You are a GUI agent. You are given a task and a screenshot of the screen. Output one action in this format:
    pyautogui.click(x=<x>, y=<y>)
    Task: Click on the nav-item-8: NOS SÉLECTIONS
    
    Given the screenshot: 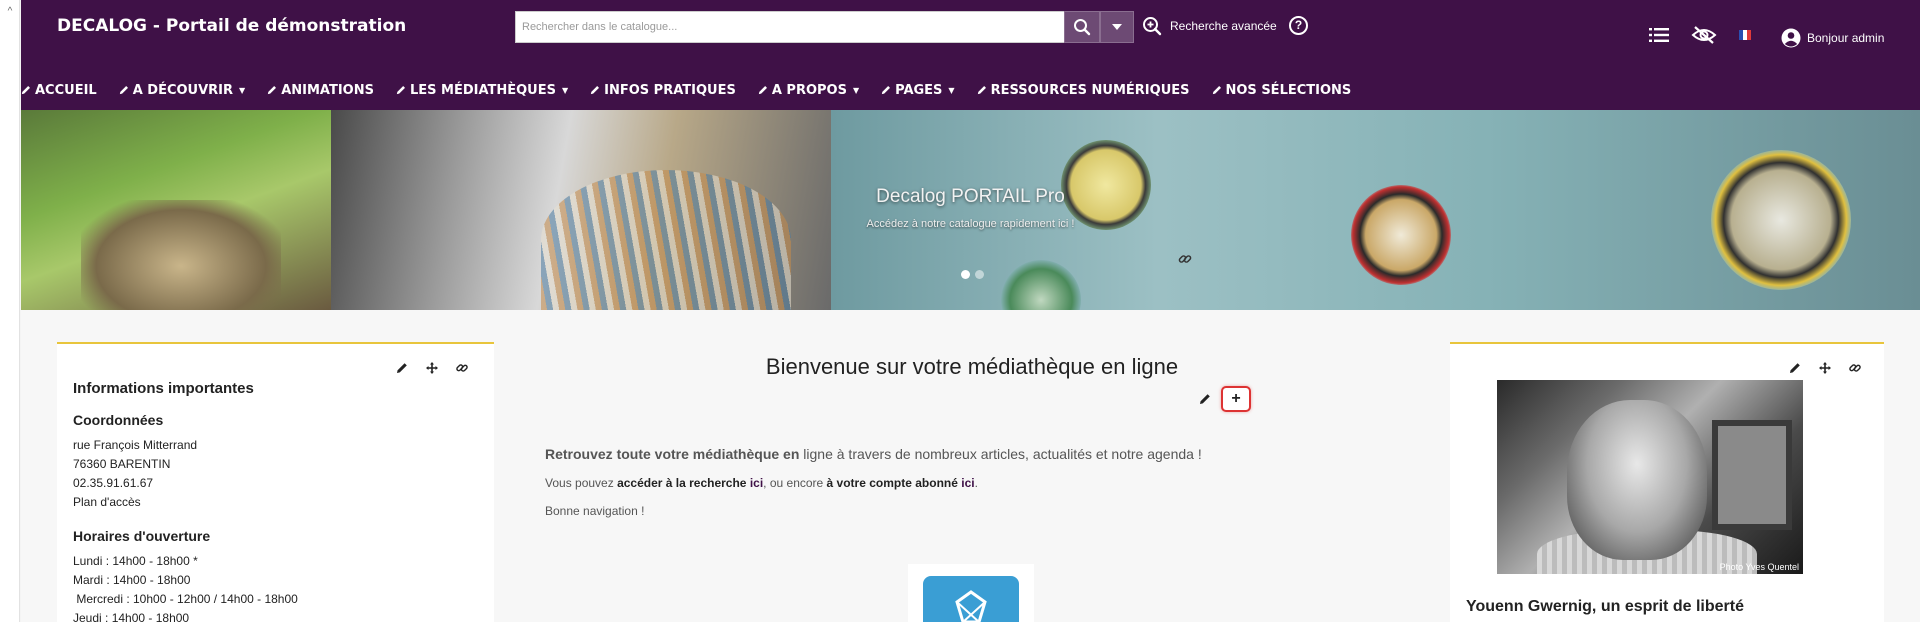 What is the action you would take?
    pyautogui.click(x=1282, y=90)
    